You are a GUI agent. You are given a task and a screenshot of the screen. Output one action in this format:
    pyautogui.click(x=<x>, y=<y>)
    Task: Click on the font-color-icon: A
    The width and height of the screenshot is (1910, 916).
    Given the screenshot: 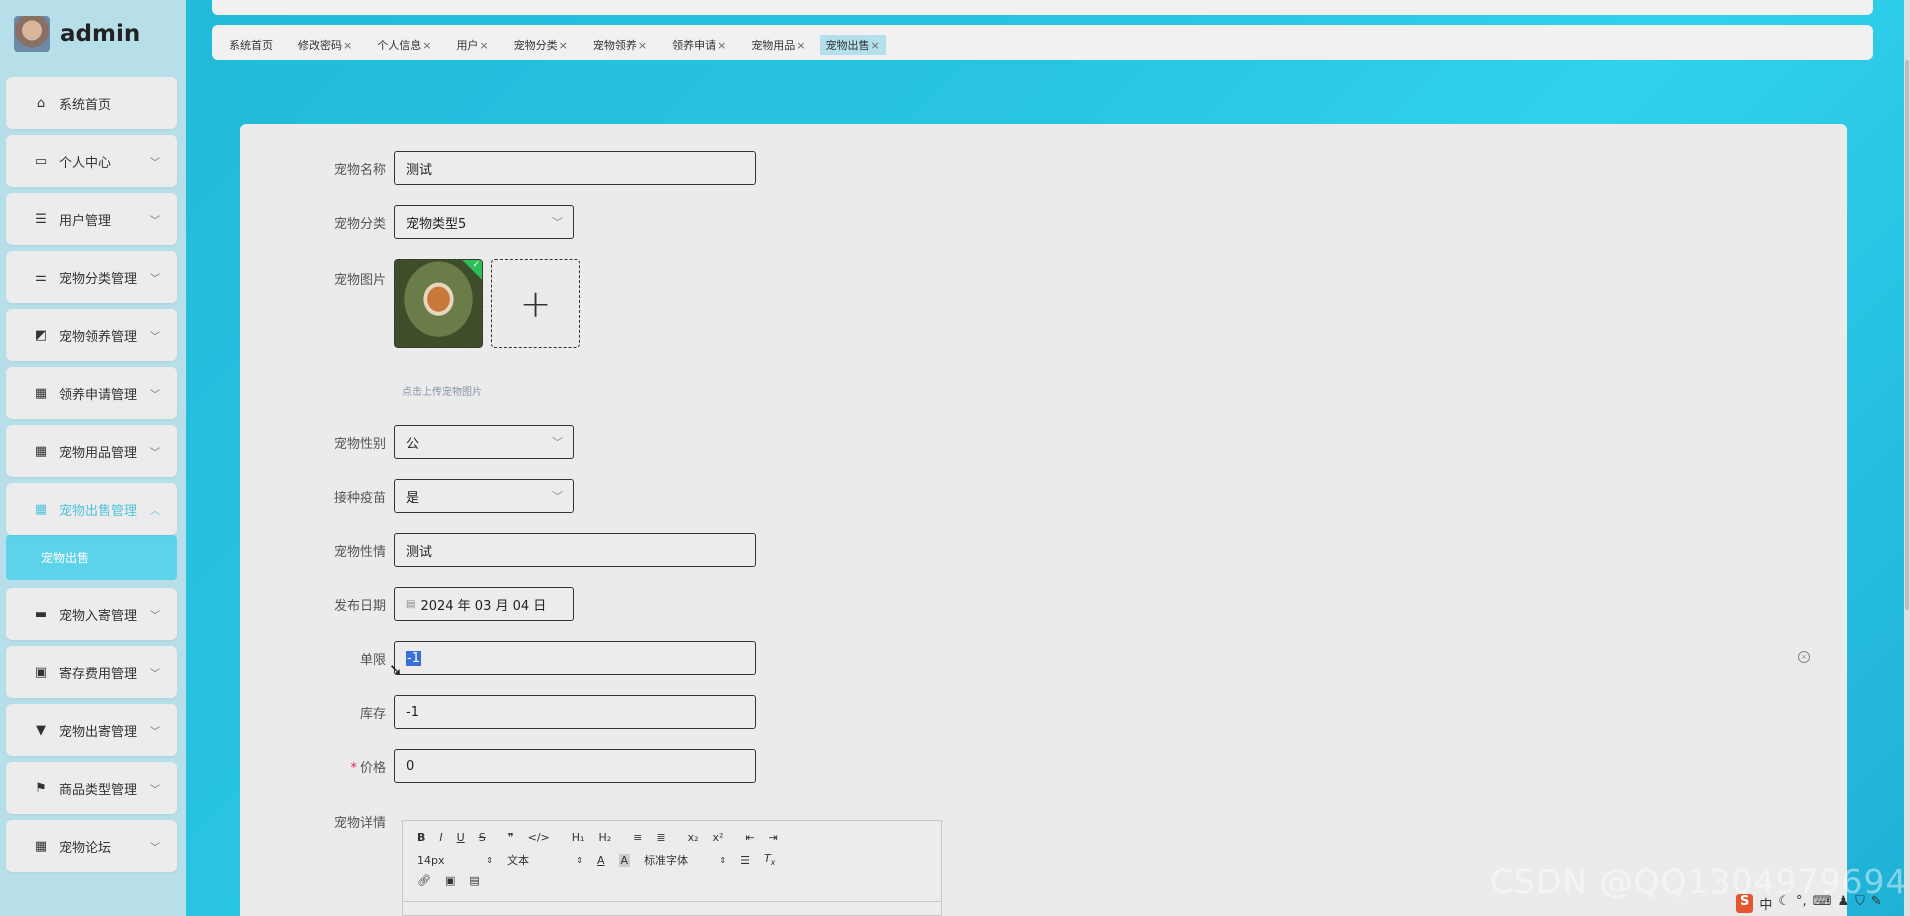 What is the action you would take?
    pyautogui.click(x=601, y=860)
    